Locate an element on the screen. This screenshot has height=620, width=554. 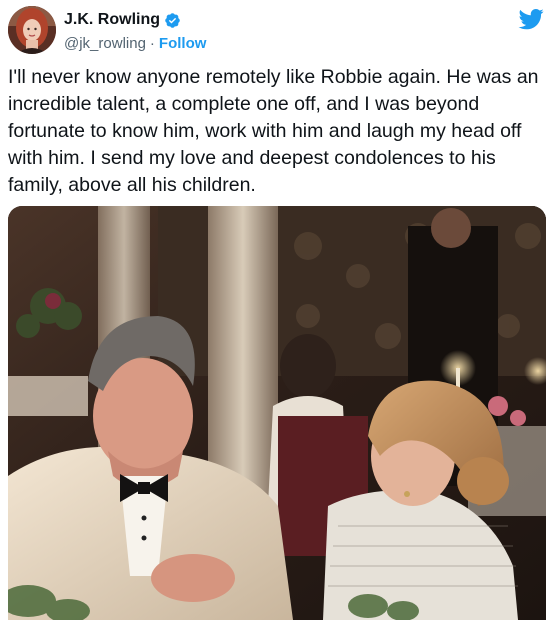
author-avatar is located at coordinates (32, 30).